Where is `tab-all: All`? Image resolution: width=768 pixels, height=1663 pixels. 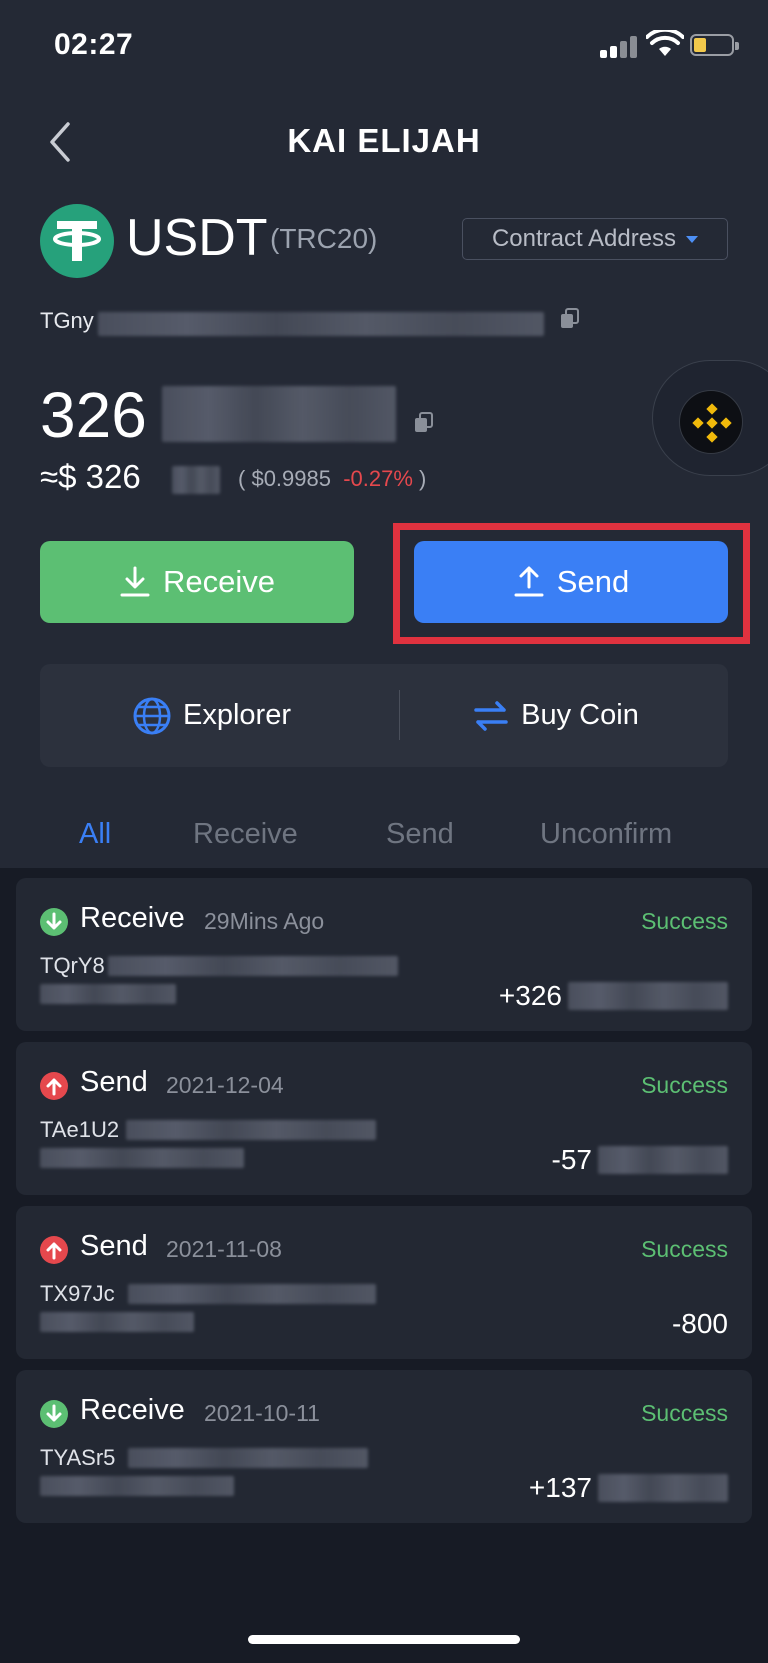 tab-all: All is located at coordinates (95, 834).